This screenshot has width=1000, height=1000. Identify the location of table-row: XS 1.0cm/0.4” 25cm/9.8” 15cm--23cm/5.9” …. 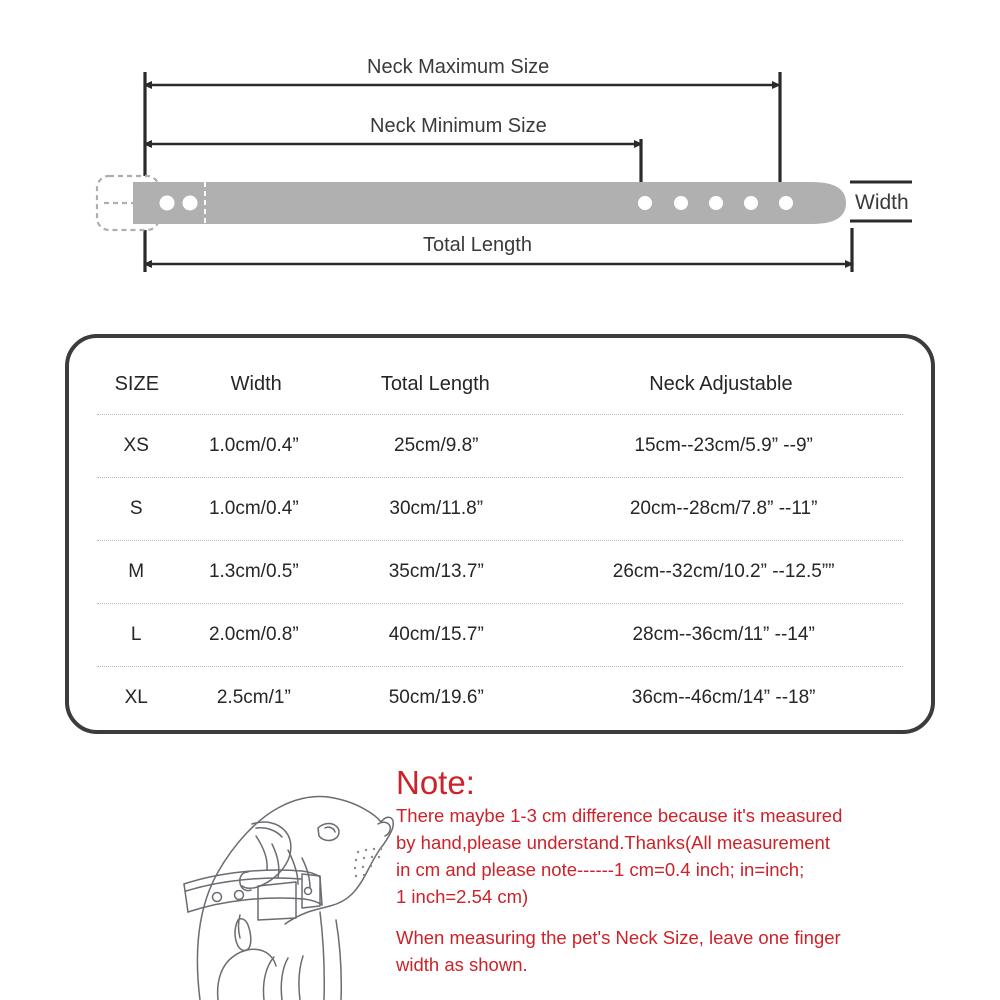
(500, 445).